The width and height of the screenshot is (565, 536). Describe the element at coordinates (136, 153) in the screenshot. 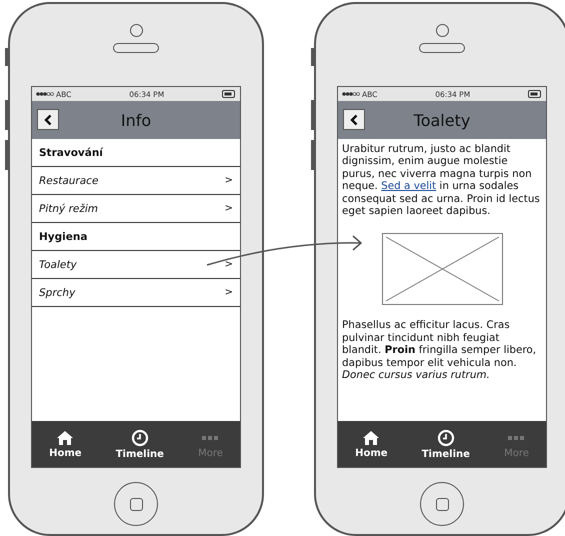

I see `section-header: Stravování` at that location.